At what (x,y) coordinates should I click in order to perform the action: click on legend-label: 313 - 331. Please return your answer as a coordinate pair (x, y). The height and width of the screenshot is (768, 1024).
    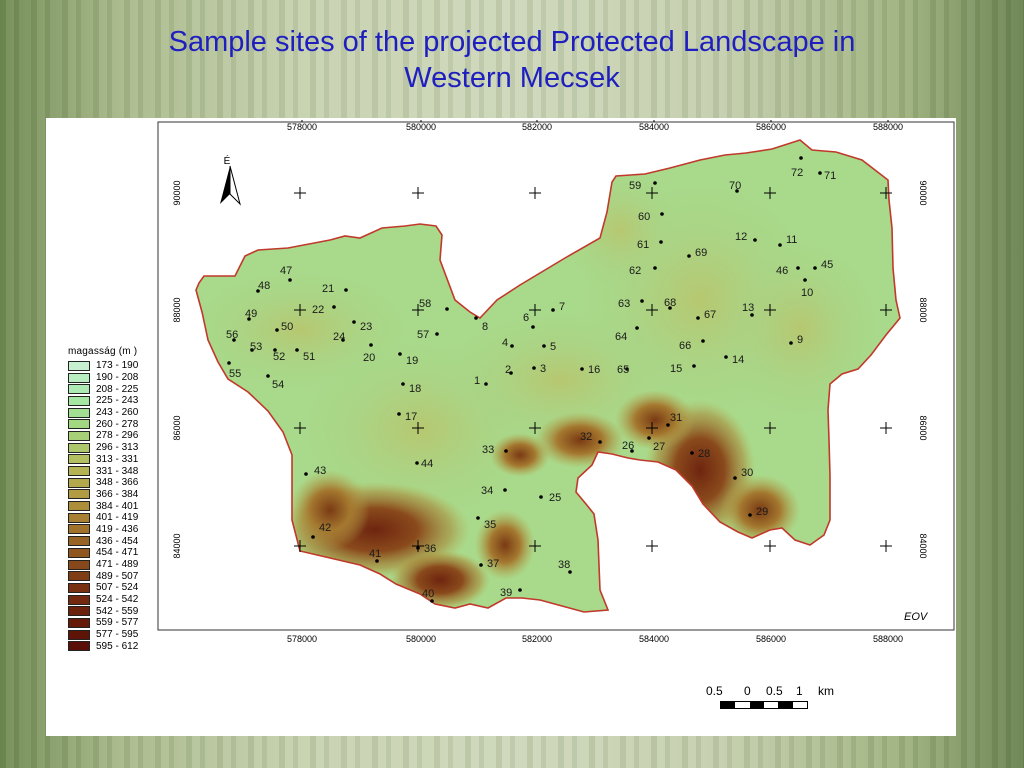
    Looking at the image, I should click on (117, 459).